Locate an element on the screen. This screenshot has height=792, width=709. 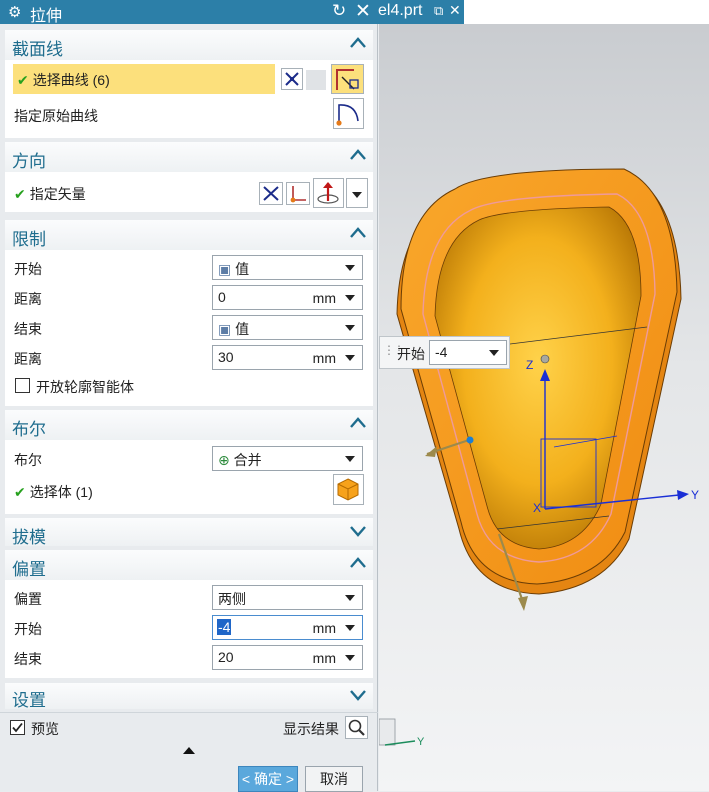
onscreen-start-input: ⋮⋮ 开始 -4 is located at coordinates (444, 352).